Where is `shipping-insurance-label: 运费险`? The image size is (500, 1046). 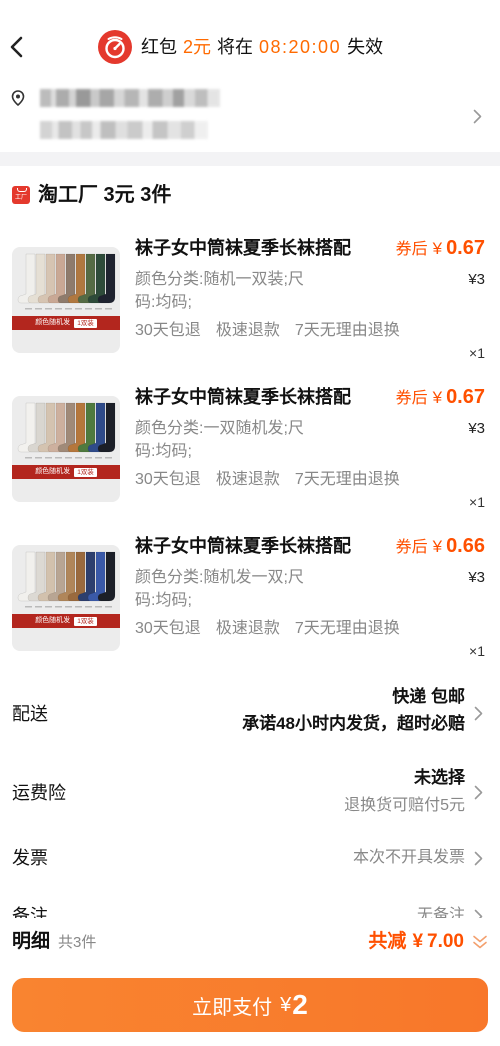
shipping-insurance-label: 运费险 is located at coordinates (39, 793).